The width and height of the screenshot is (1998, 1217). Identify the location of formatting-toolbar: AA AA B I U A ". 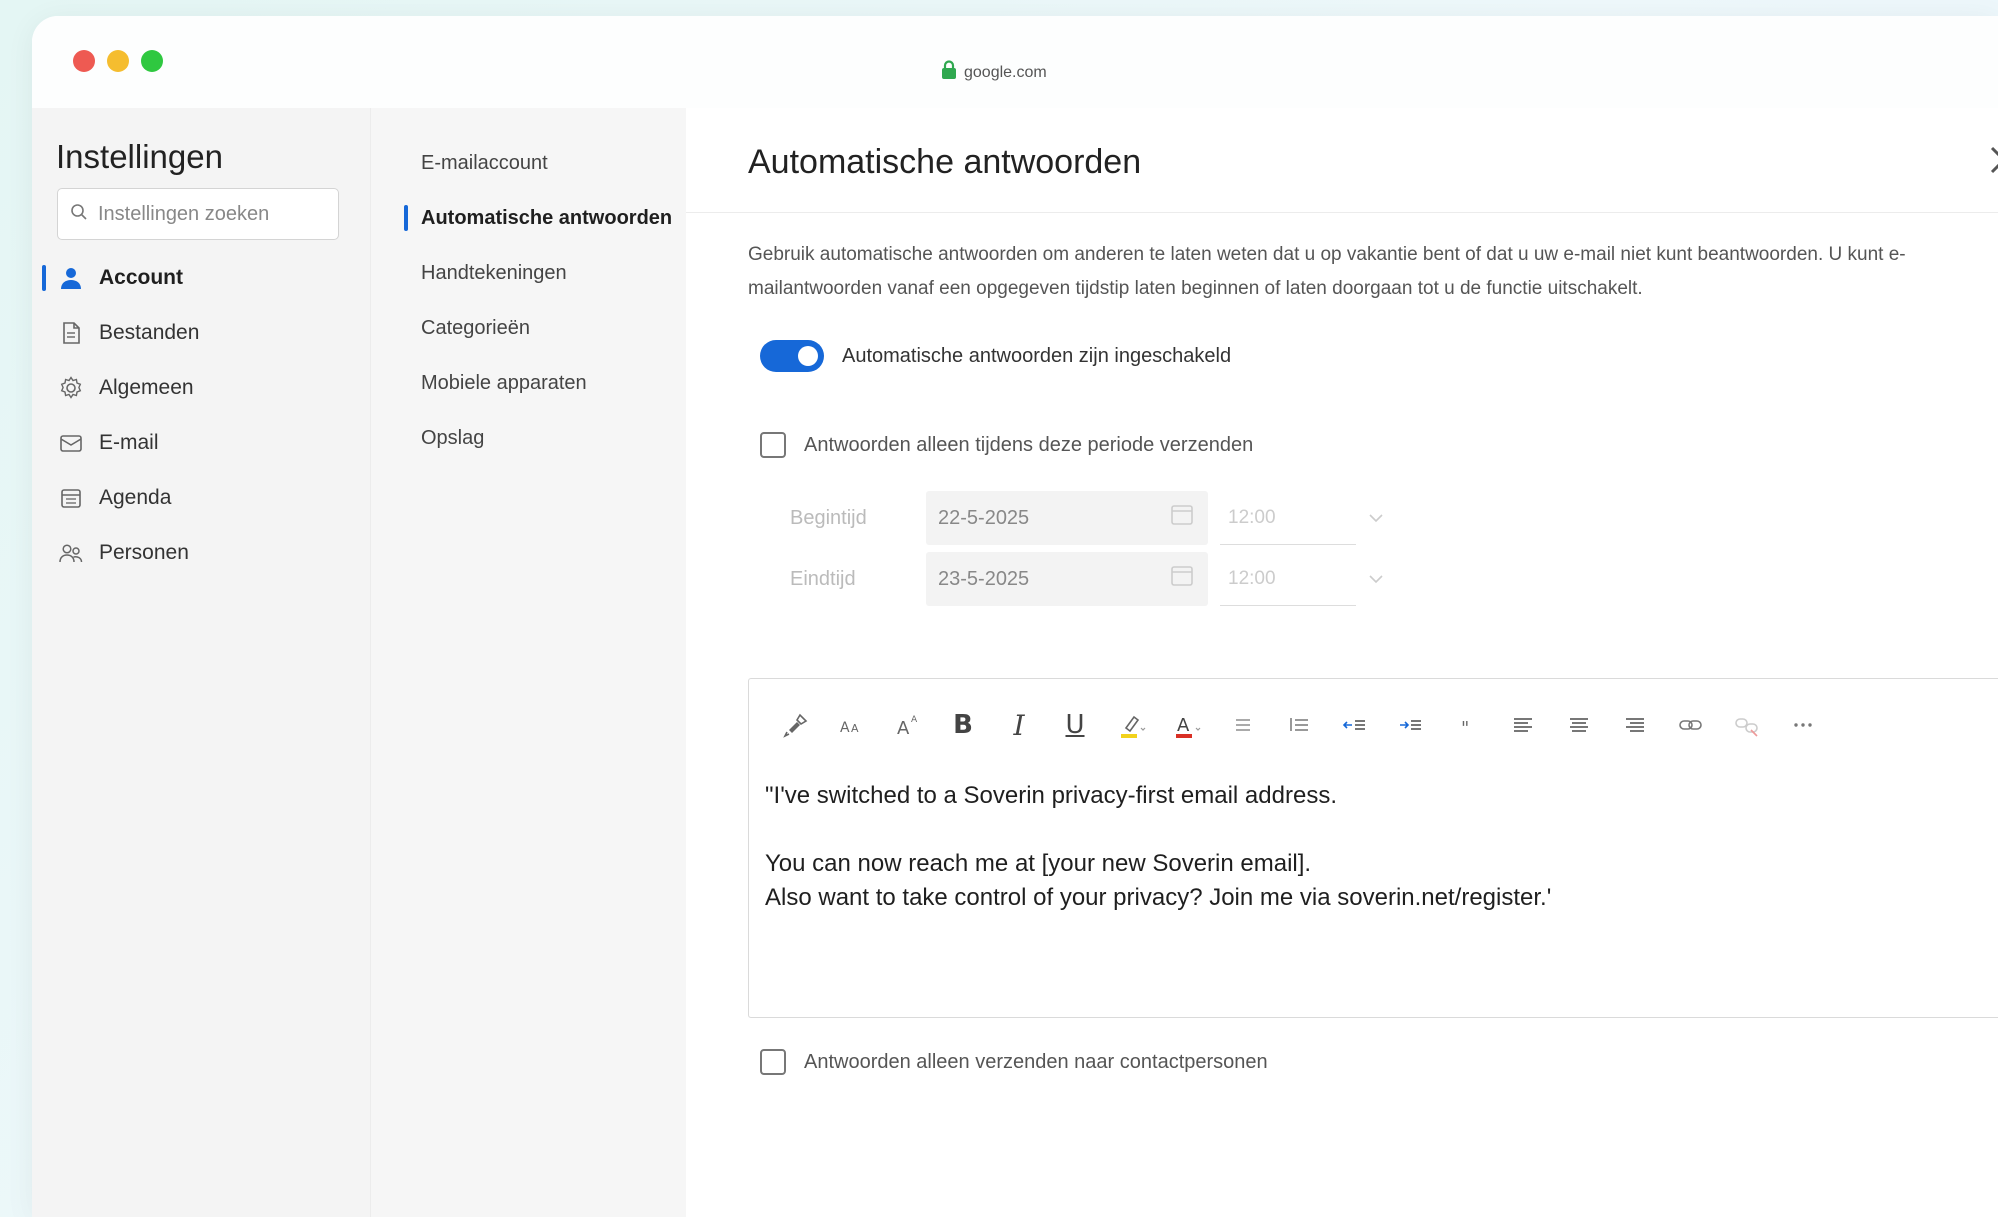
(1299, 725).